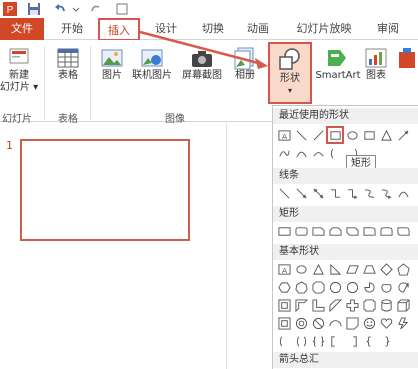 The image size is (418, 369). Describe the element at coordinates (324, 29) in the screenshot. I see `tab-slideshow: 幻灯片放映` at that location.